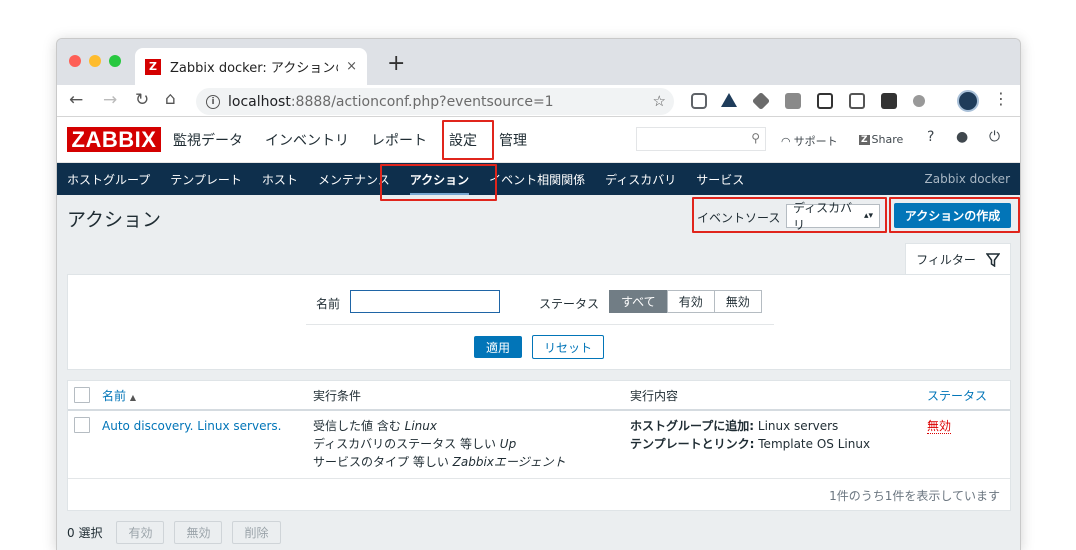  Describe the element at coordinates (538, 62) in the screenshot. I see `browser-tabstrip: Z Zabbix docker: アクションの設定 × +` at that location.